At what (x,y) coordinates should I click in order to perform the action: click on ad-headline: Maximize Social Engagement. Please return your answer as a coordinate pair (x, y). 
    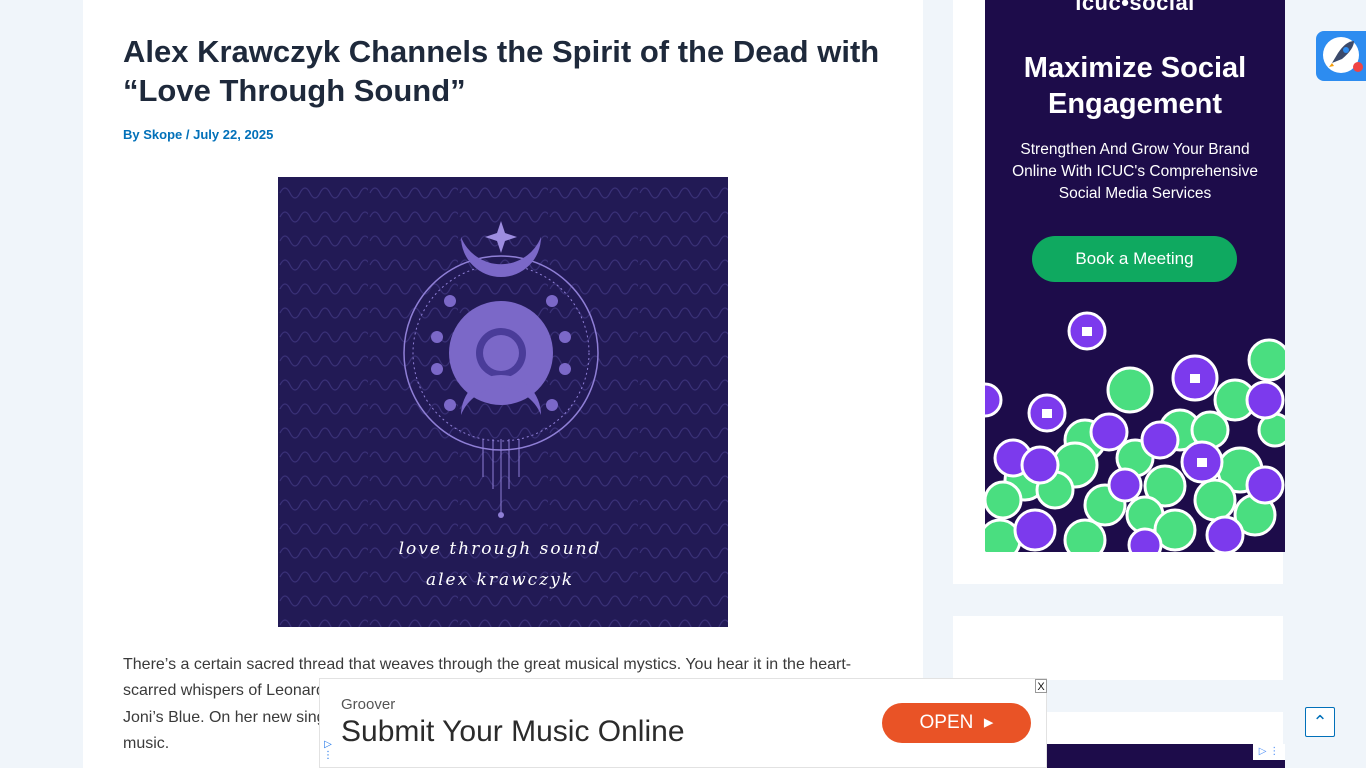
    Looking at the image, I should click on (1135, 86).